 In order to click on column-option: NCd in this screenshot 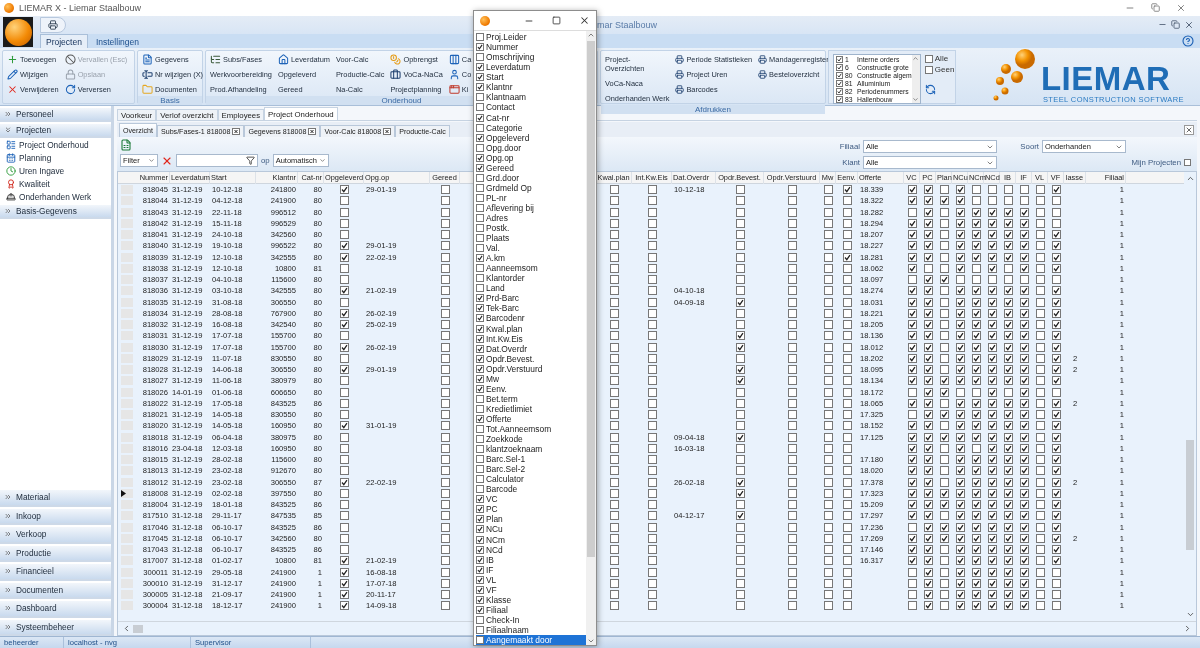, I will do `click(531, 549)`.